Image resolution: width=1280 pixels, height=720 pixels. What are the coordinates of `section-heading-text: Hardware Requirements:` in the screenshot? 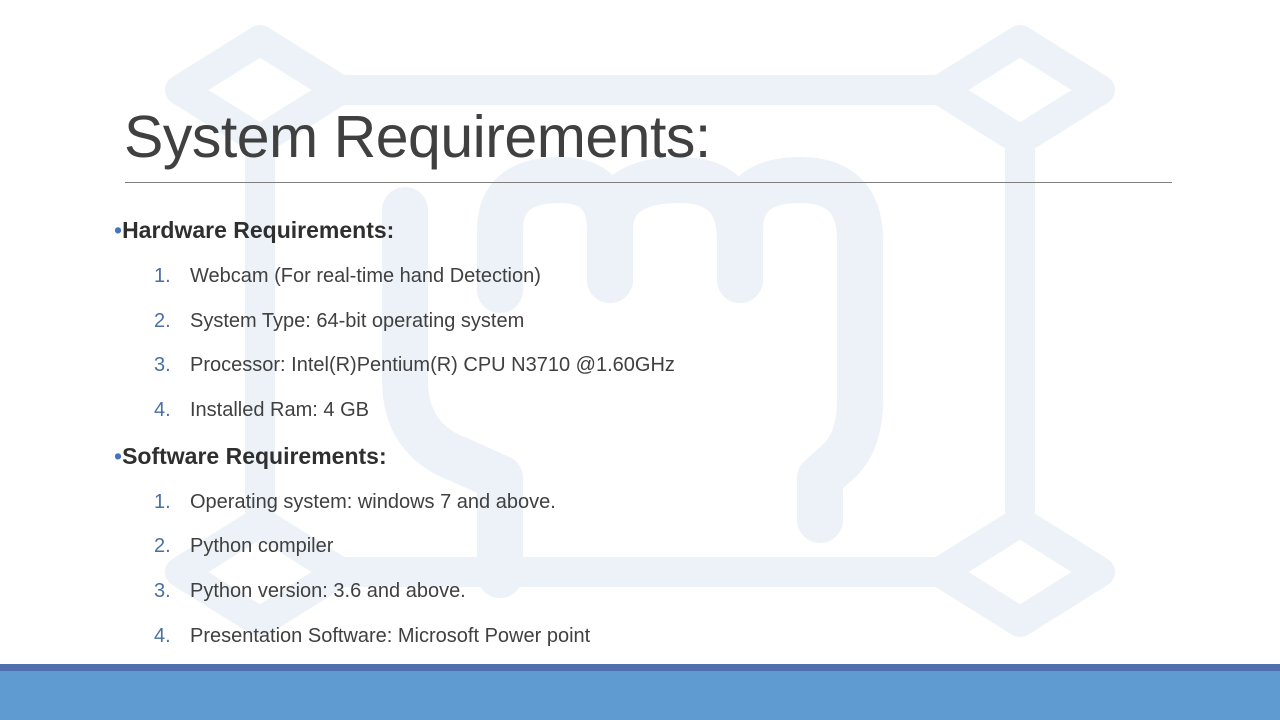 It's located at (258, 230).